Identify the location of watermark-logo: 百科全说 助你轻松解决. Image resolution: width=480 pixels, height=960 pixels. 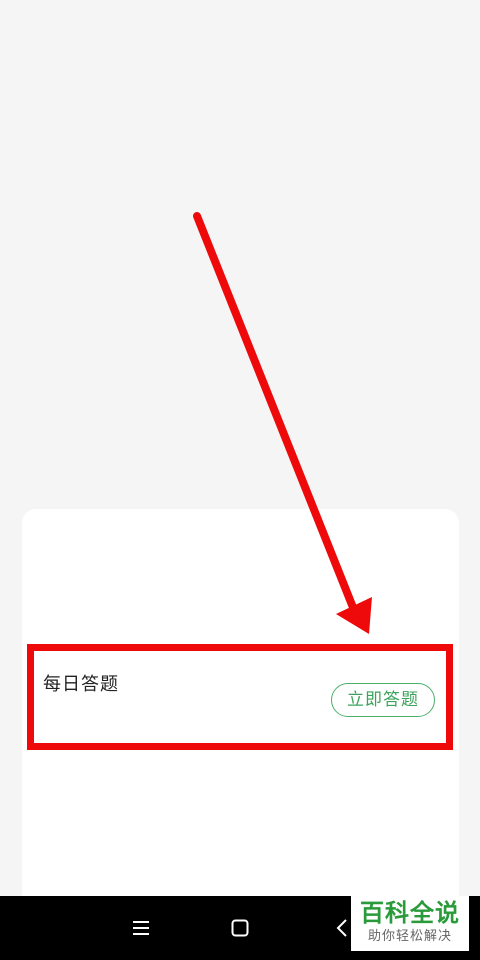
(410, 923).